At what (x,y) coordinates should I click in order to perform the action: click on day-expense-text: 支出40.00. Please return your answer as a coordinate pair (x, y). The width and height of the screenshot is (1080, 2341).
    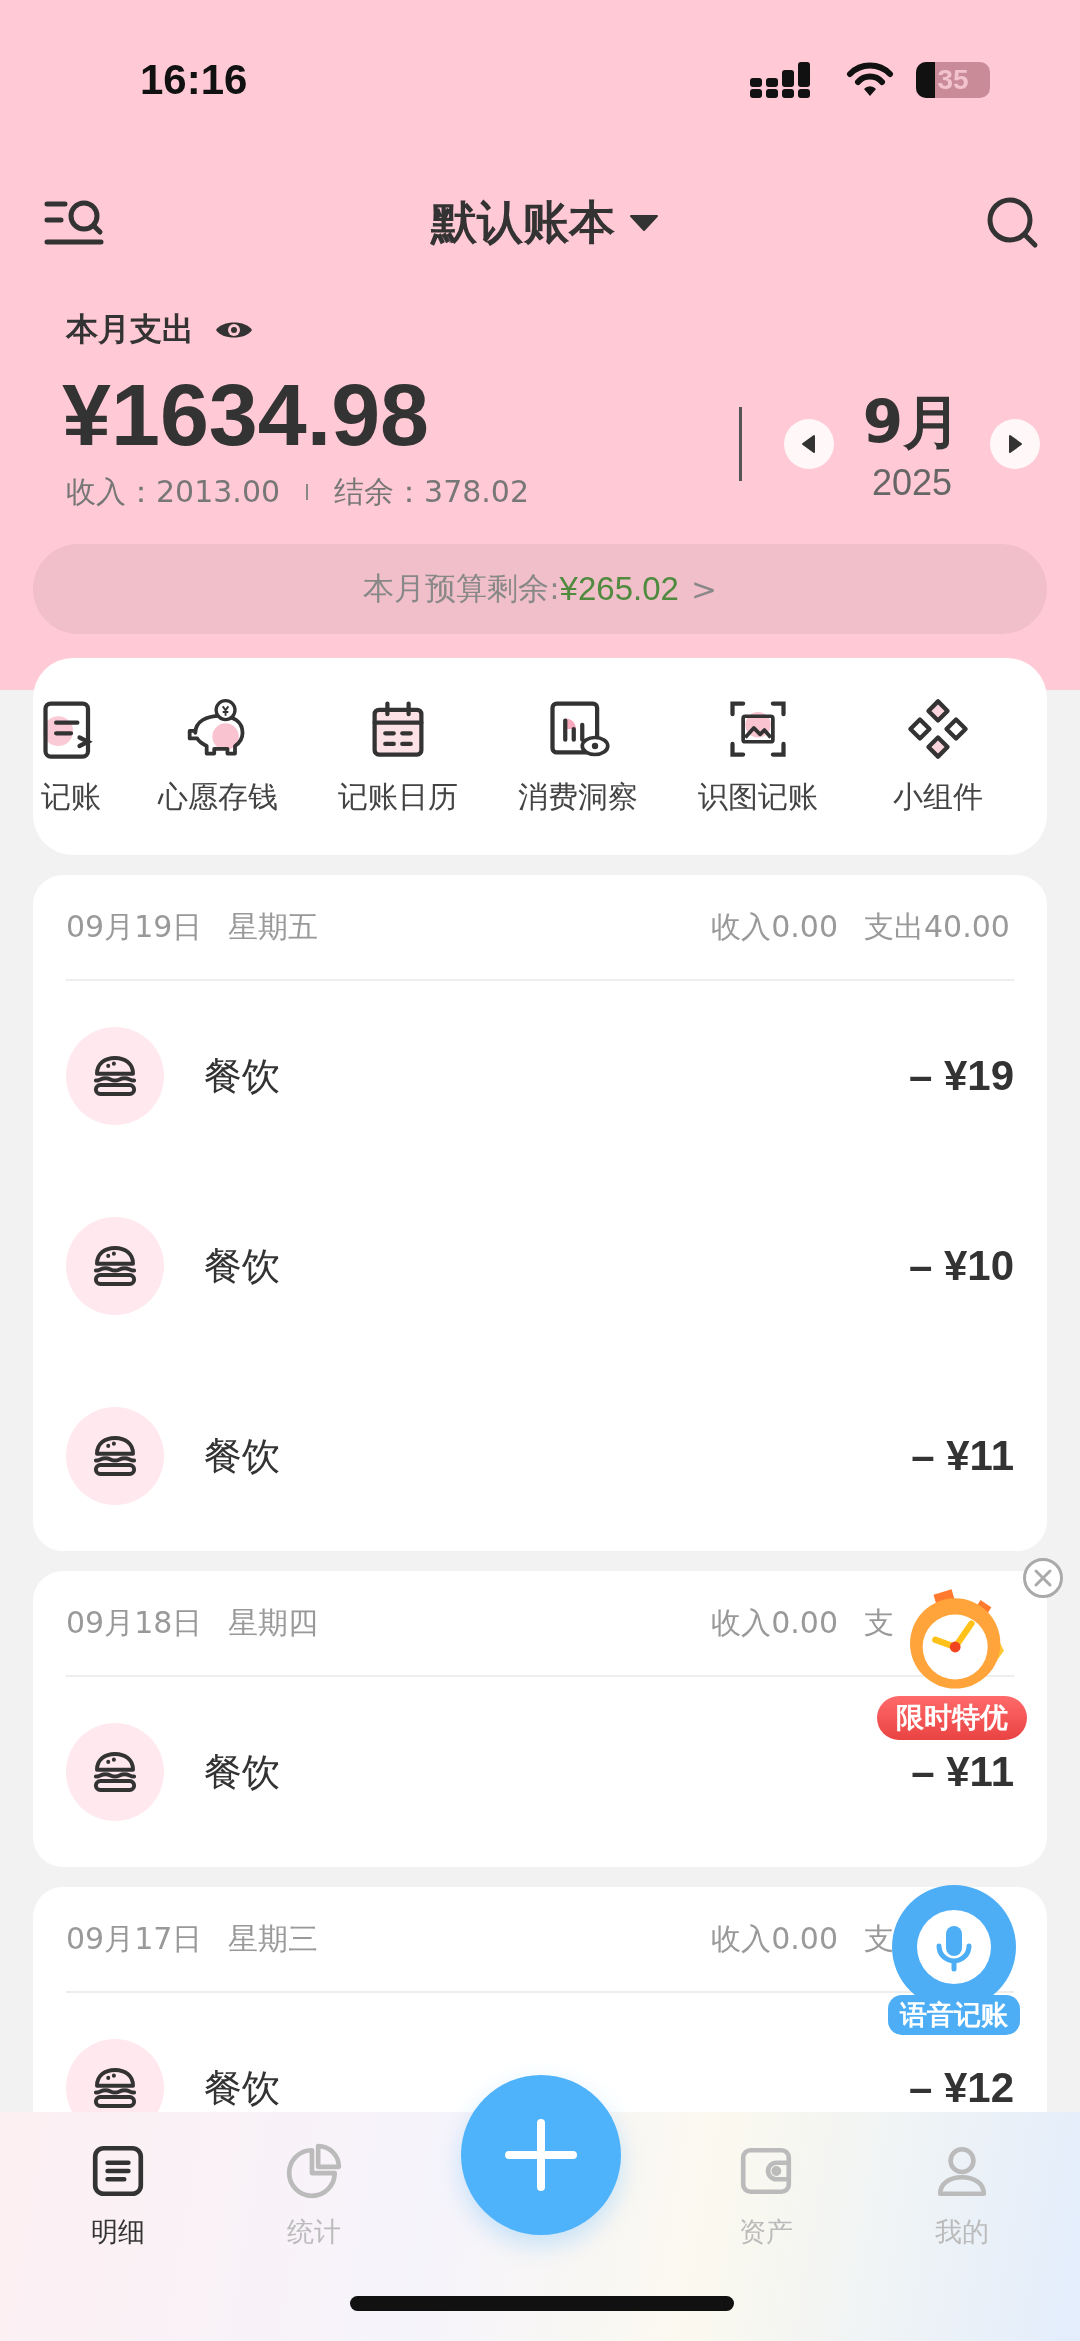
    Looking at the image, I should click on (937, 926).